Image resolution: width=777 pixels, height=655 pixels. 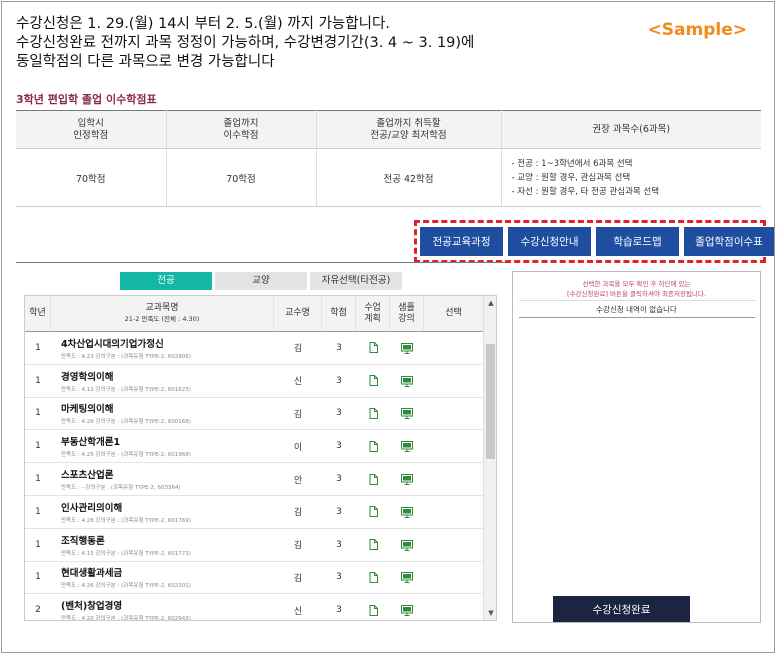 I want to click on course-title: 현대생활과세금, so click(x=91, y=572).